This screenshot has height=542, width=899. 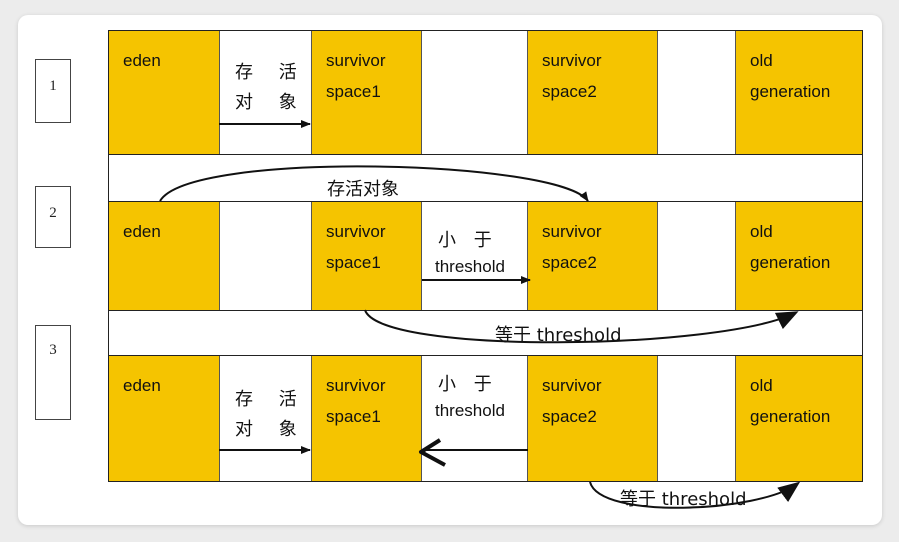 What do you see at coordinates (432, 452) in the screenshot?
I see `arrow-row3-s2-to-s1-head` at bounding box center [432, 452].